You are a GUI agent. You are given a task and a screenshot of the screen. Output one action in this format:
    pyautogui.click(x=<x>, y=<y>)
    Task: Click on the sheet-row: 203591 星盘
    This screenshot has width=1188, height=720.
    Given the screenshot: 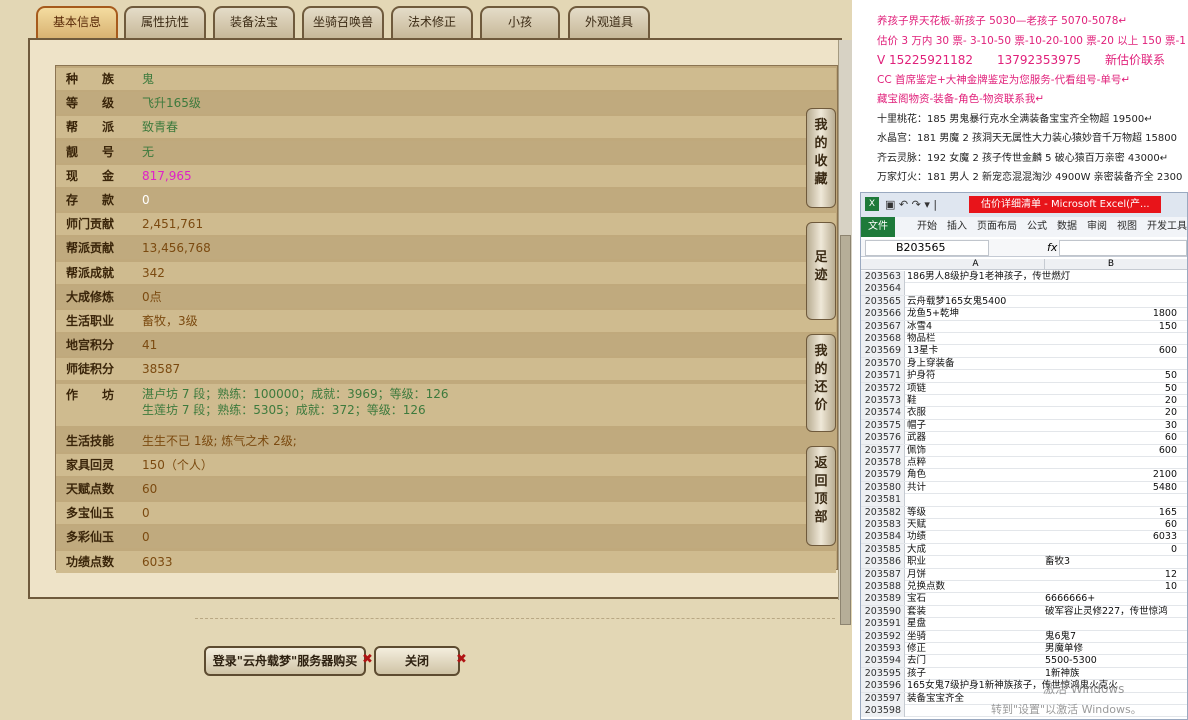 What is the action you would take?
    pyautogui.click(x=1024, y=624)
    